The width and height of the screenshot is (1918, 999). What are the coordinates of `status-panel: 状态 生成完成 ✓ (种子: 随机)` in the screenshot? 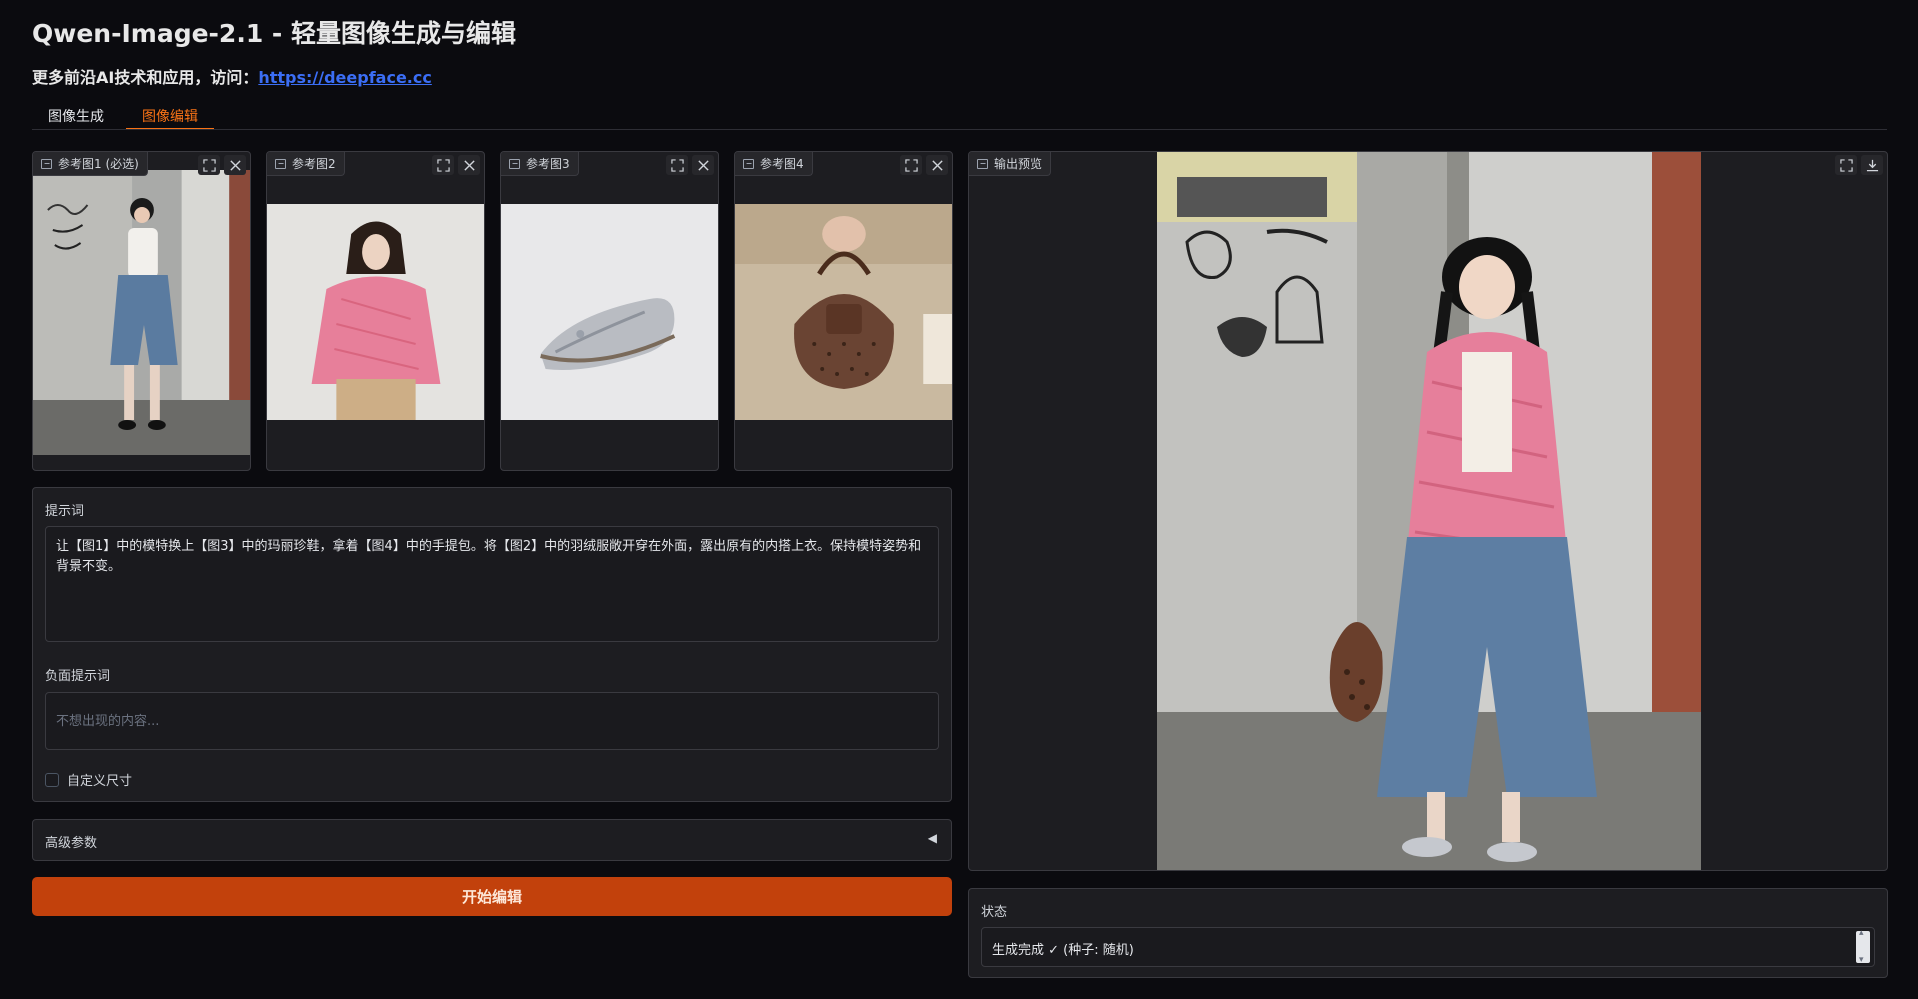 It's located at (1428, 933).